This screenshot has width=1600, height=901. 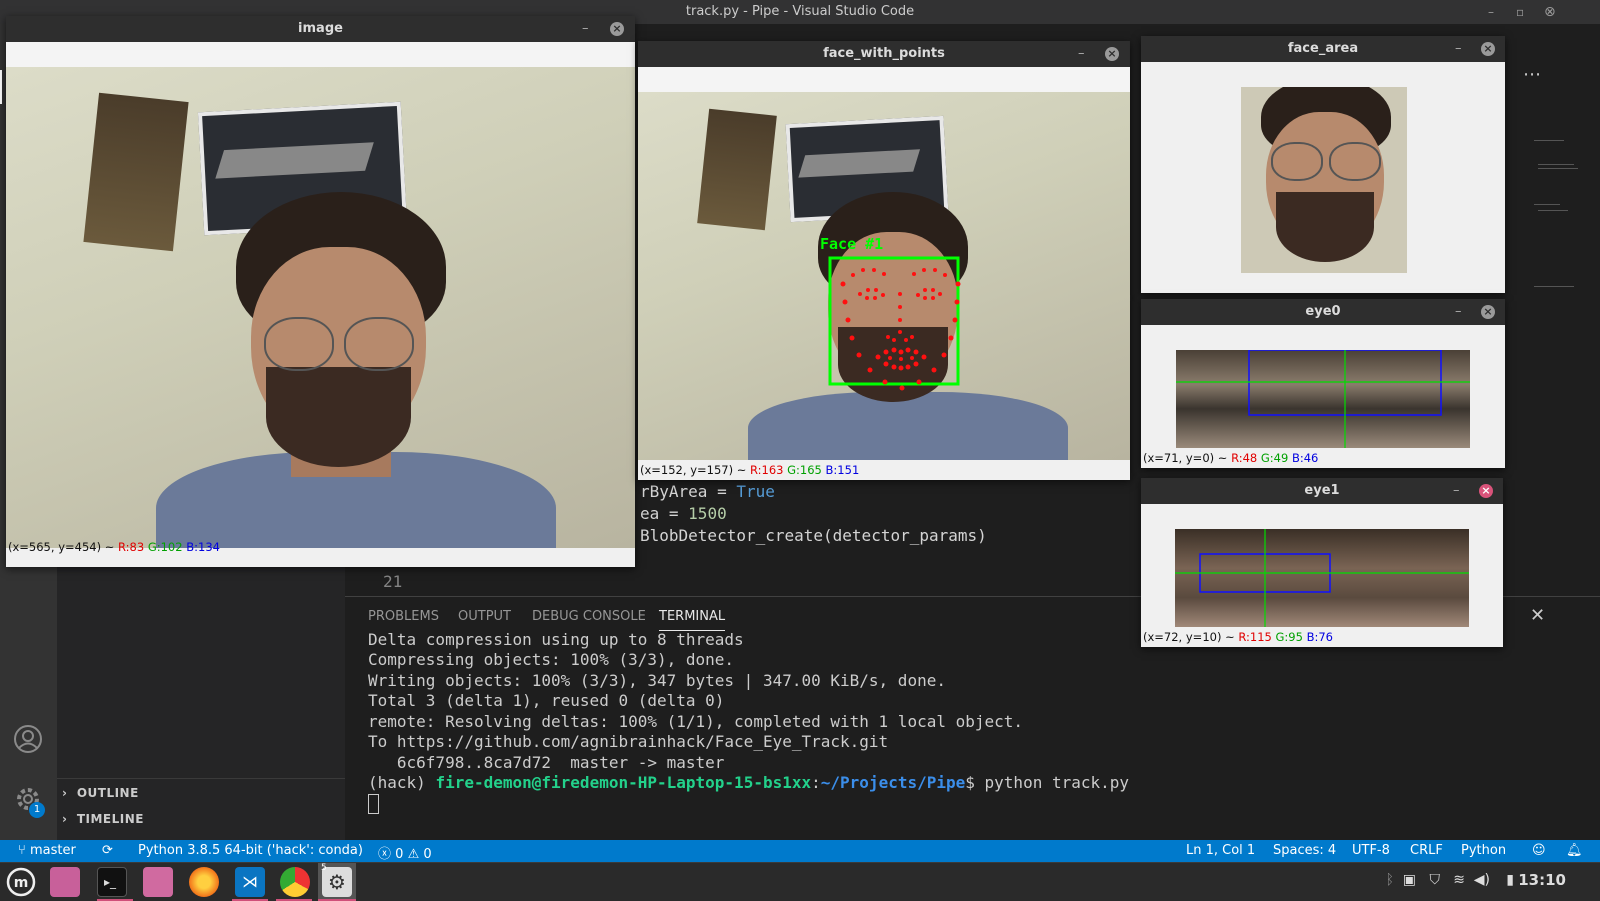 I want to click on tab-terminal: TERMINAL, so click(x=692, y=620).